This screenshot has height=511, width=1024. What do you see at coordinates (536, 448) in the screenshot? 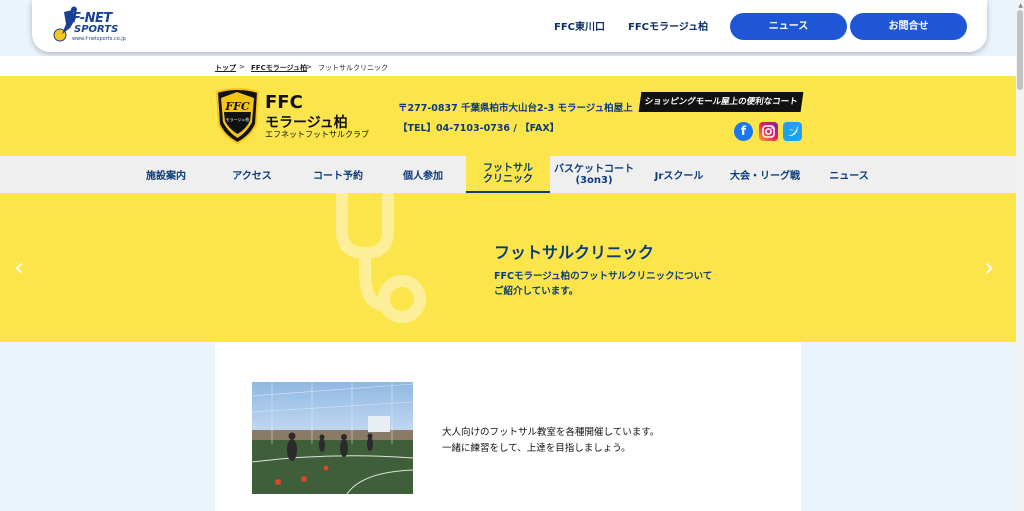
I see `intro-line2: 一緒に練習をして、上達を目指しましょう。` at bounding box center [536, 448].